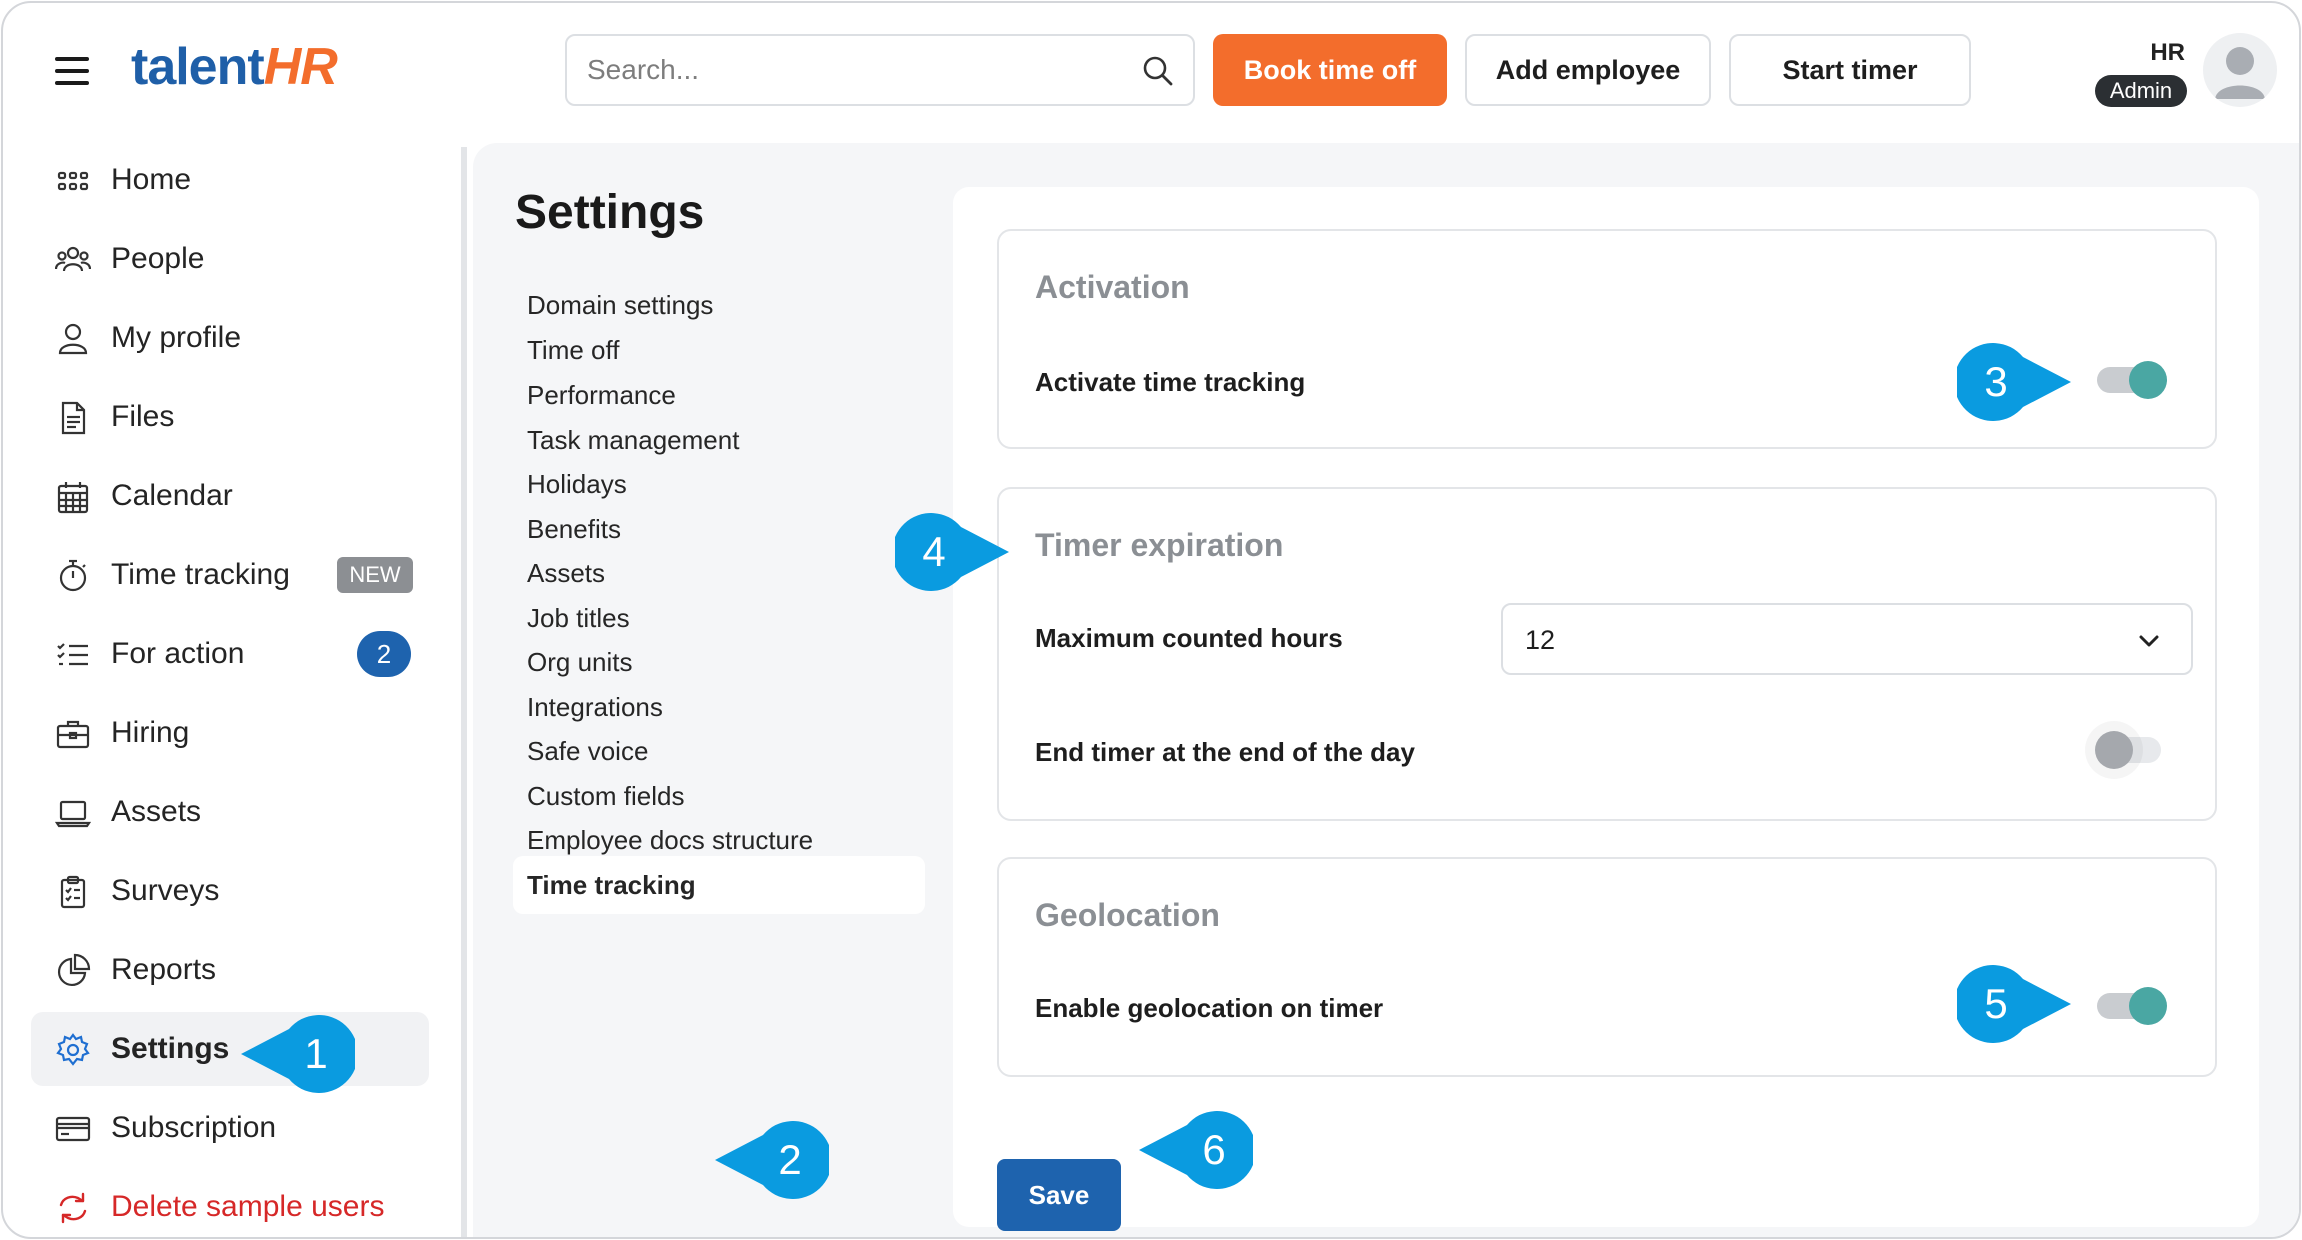  Describe the element at coordinates (72, 654) in the screenshot. I see `checklist-icon` at that location.